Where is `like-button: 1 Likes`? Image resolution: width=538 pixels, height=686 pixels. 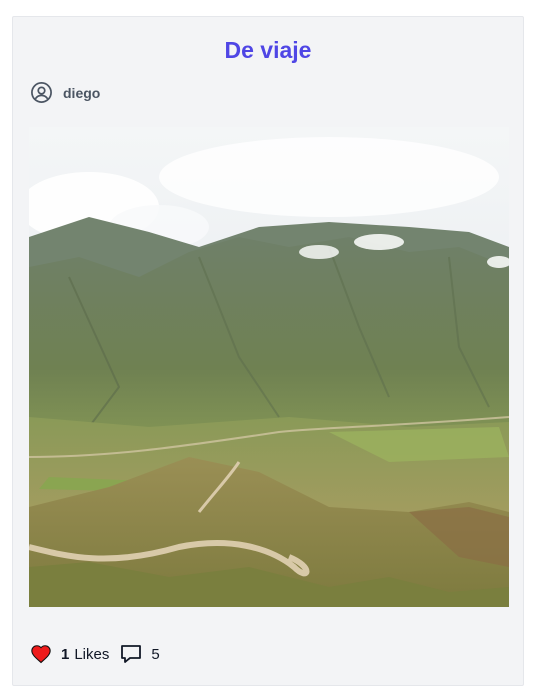 like-button: 1 Likes is located at coordinates (69, 654).